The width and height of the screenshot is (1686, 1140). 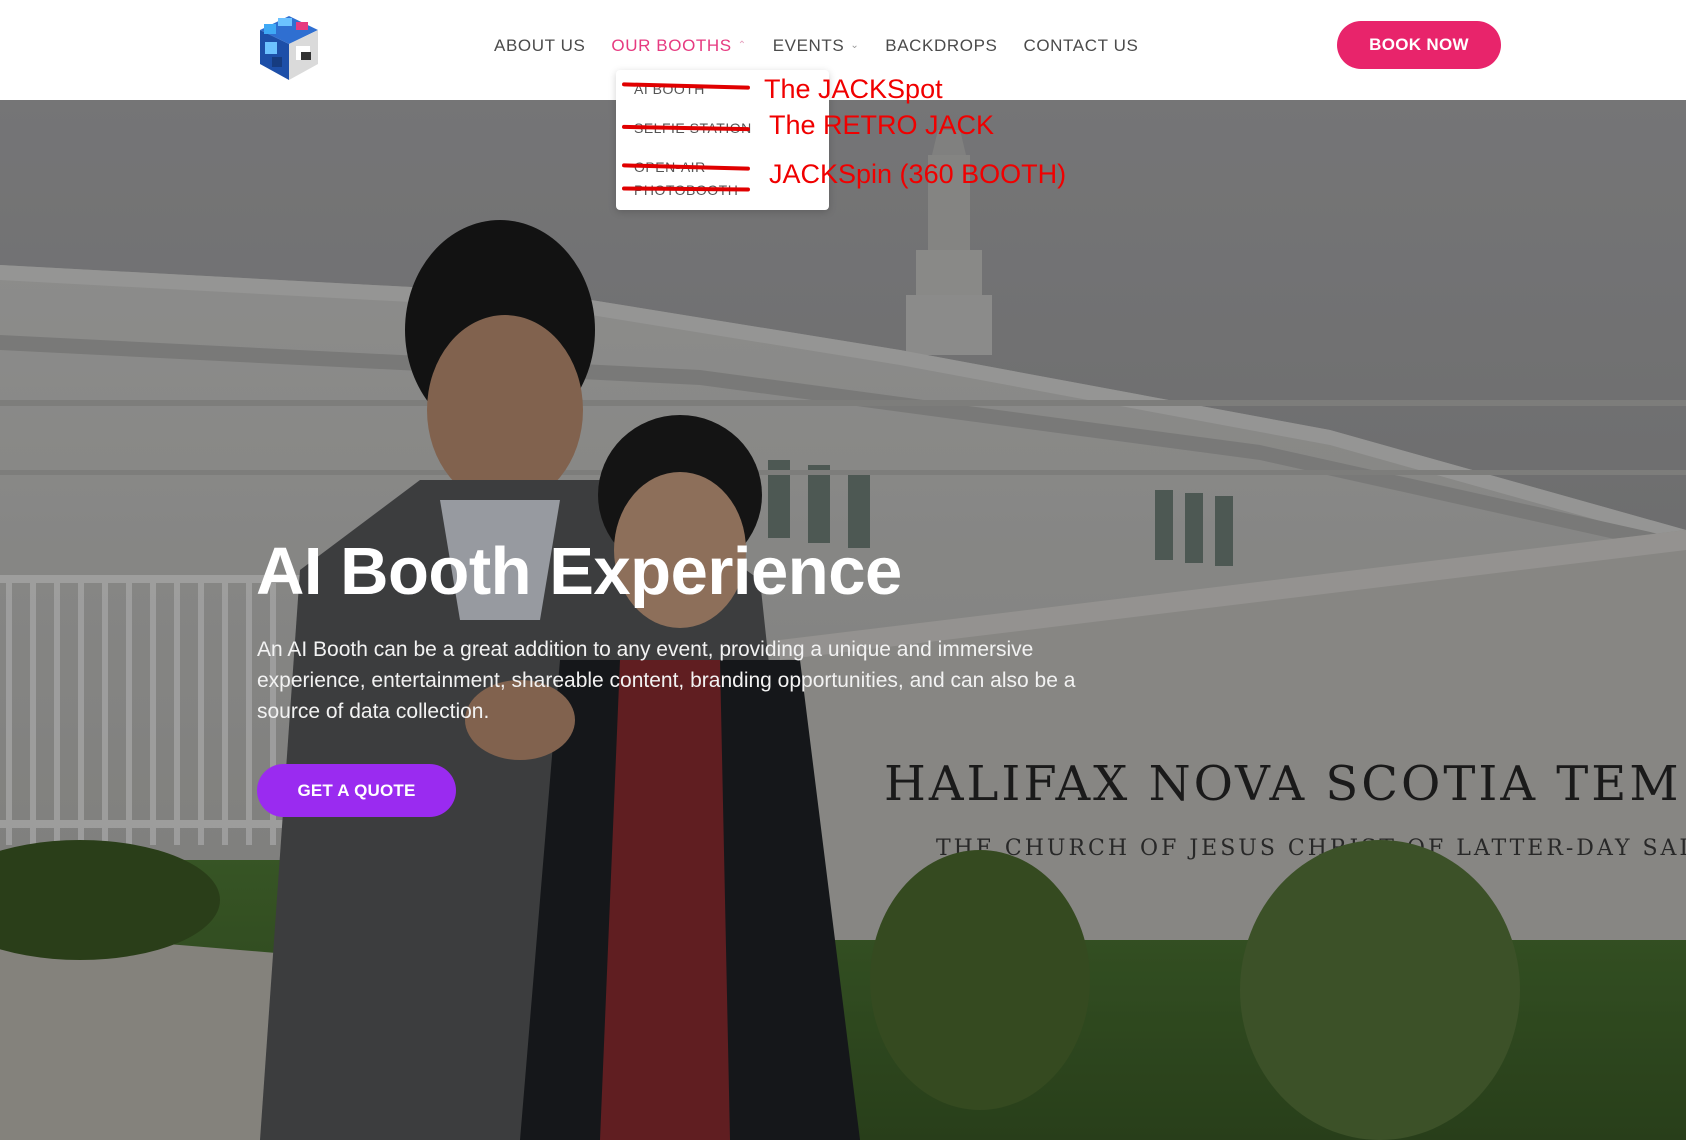 I want to click on hero-title: AI Booth Experience, so click(x=579, y=571).